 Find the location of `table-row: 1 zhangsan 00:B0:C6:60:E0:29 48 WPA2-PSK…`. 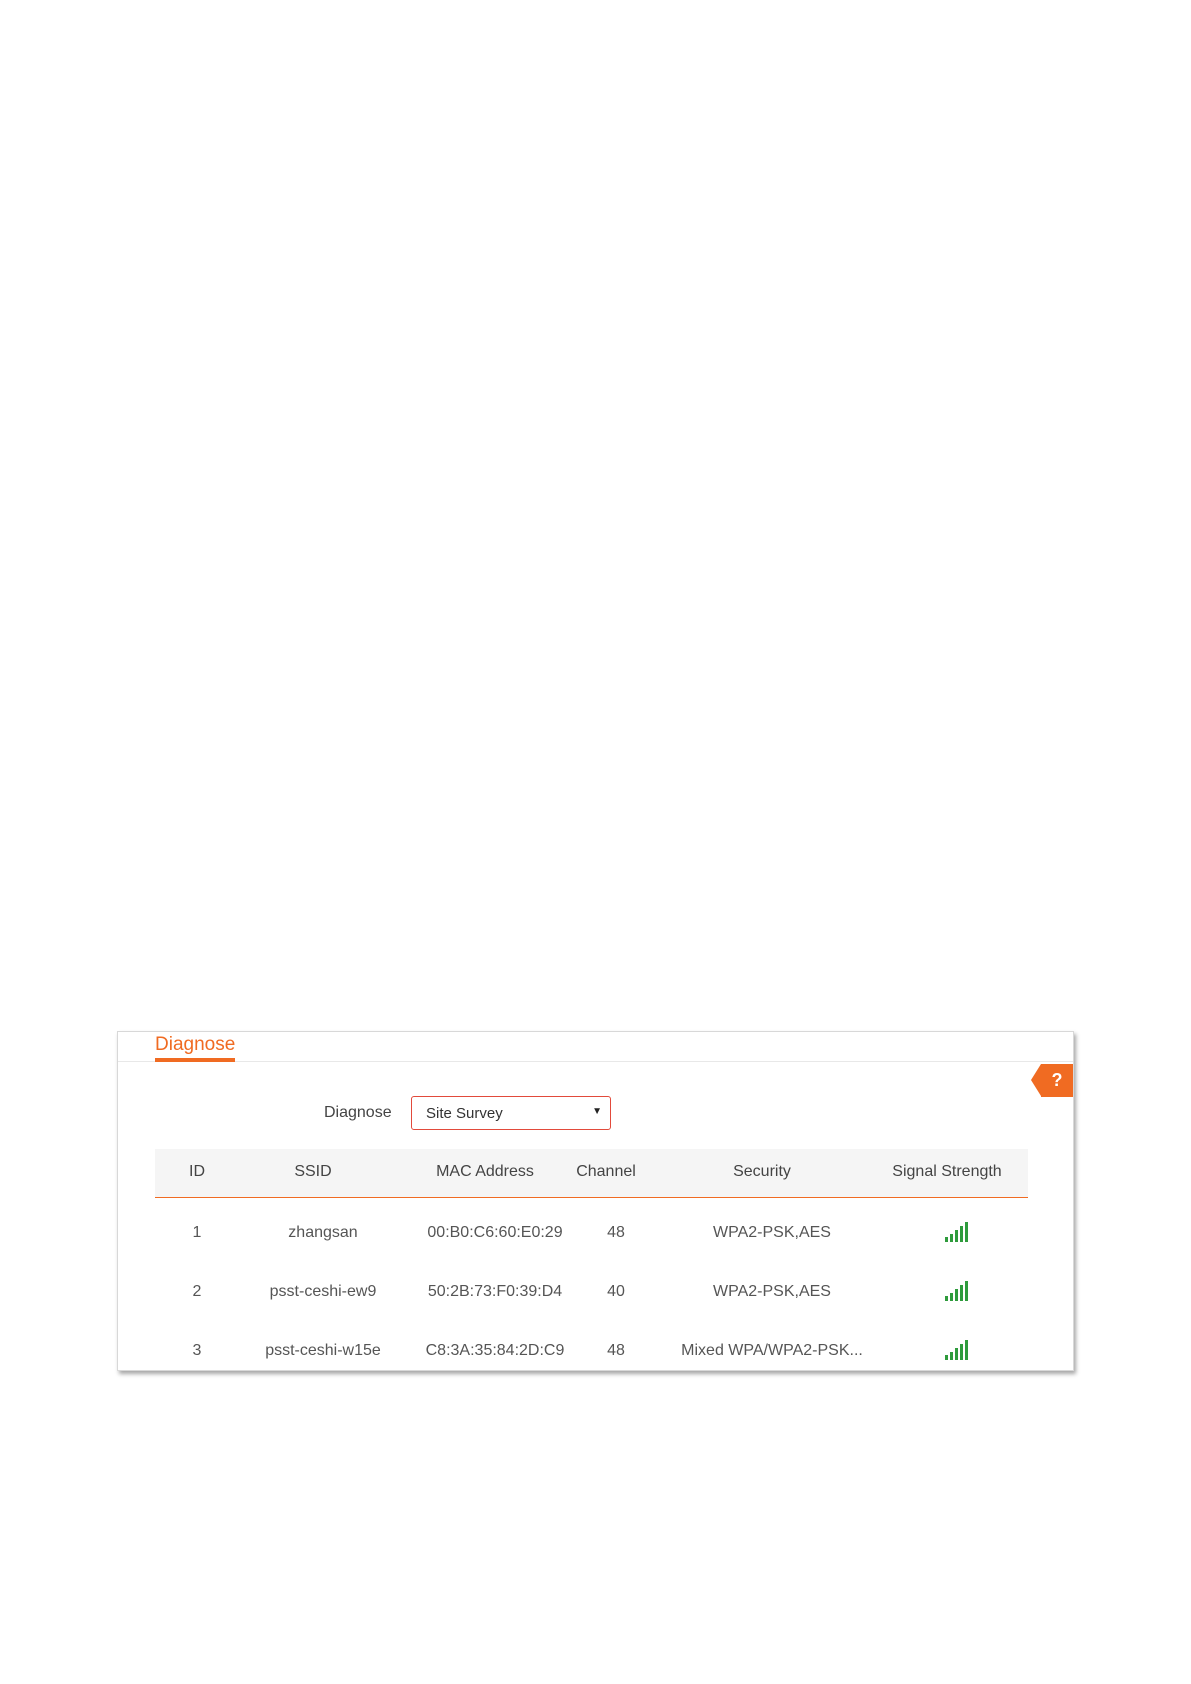

table-row: 1 zhangsan 00:B0:C6:60:E0:29 48 WPA2-PSK… is located at coordinates (591, 1227).